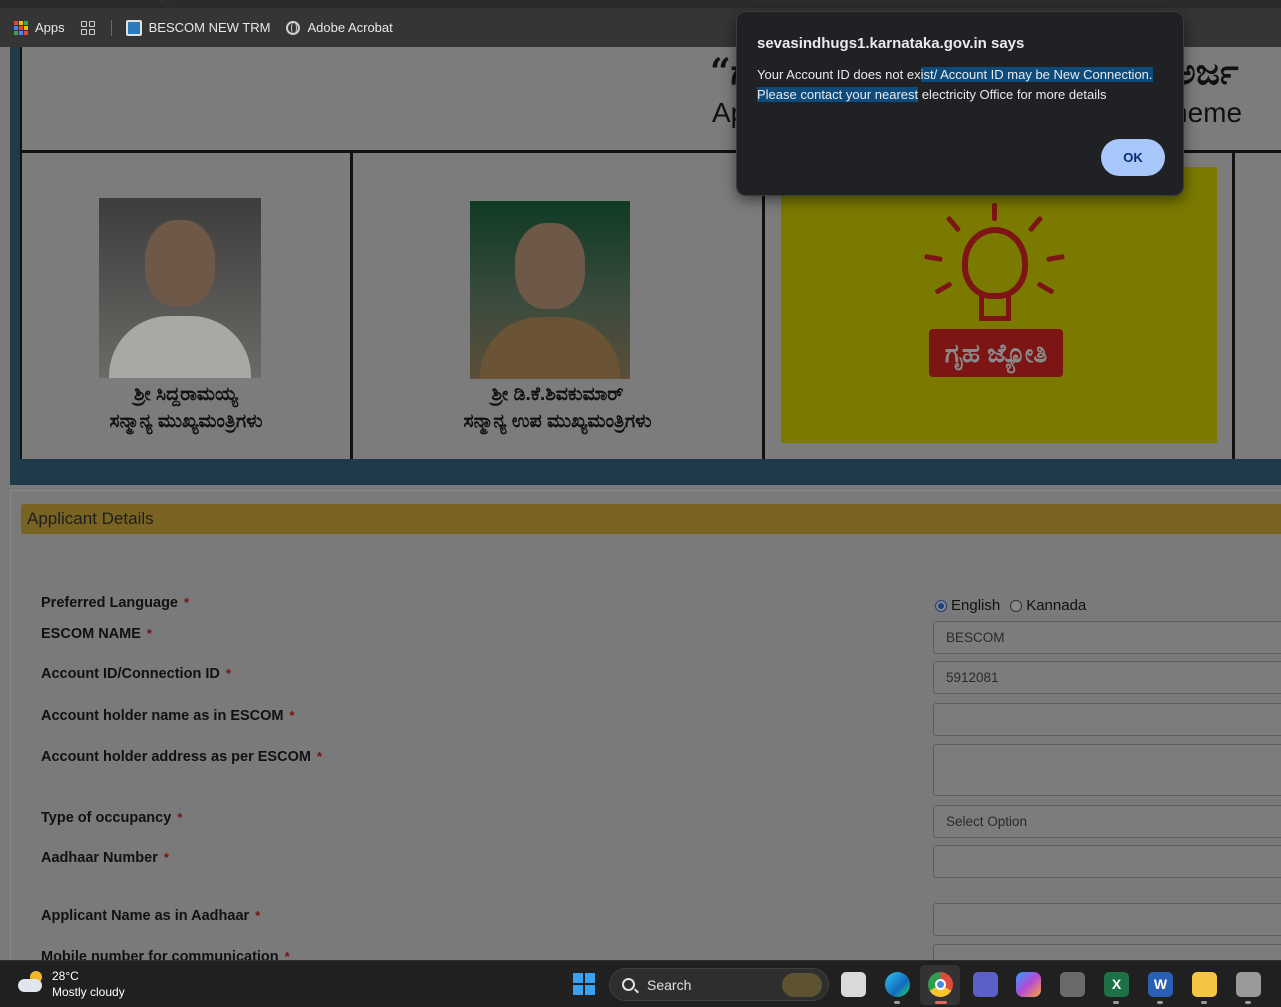 Image resolution: width=1281 pixels, height=1007 pixels. What do you see at coordinates (1116, 984) in the screenshot?
I see `excel-icon: X` at bounding box center [1116, 984].